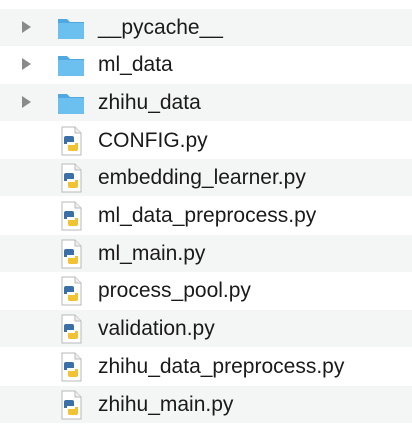 This screenshot has height=432, width=412. What do you see at coordinates (160, 27) in the screenshot?
I see `item-name: __pycache__` at bounding box center [160, 27].